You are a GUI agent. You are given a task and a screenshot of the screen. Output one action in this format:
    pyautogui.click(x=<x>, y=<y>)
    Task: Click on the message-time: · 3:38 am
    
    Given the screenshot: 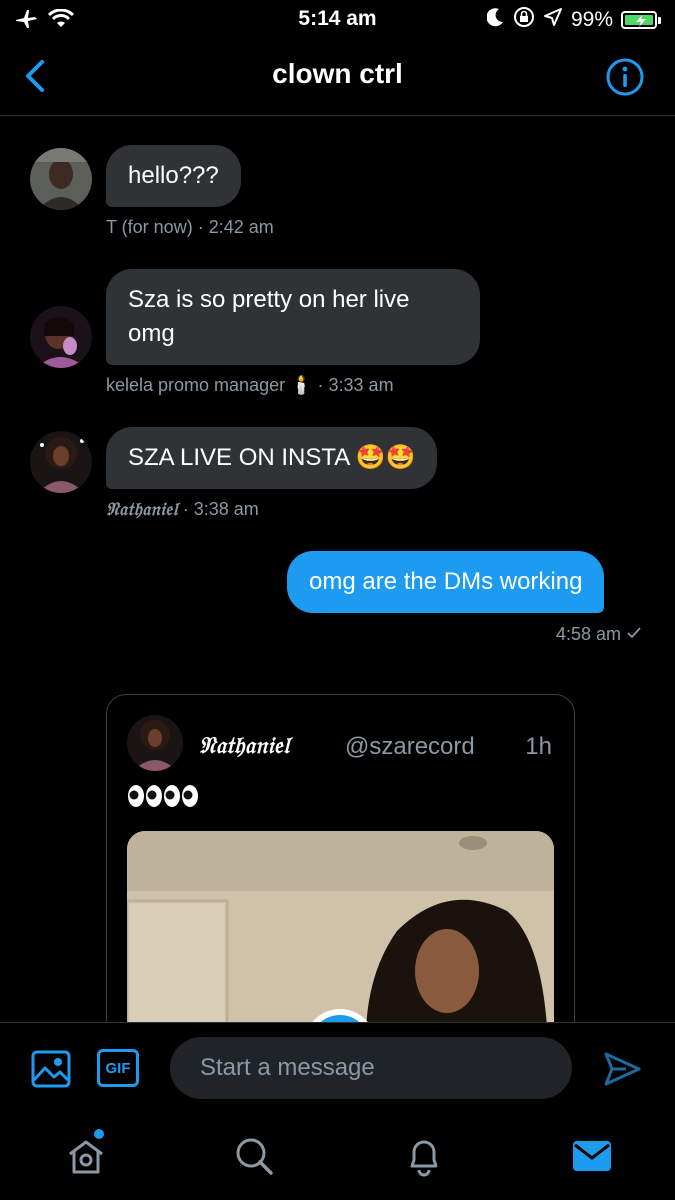 What is the action you would take?
    pyautogui.click(x=220, y=509)
    